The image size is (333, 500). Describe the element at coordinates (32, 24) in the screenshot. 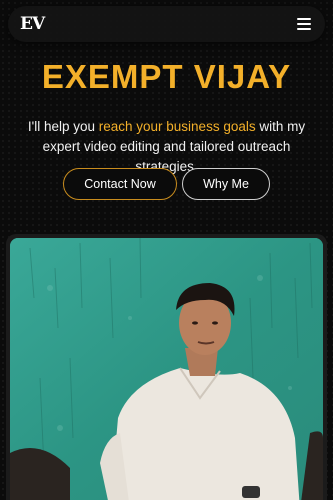

I see `site-logo: EV` at that location.